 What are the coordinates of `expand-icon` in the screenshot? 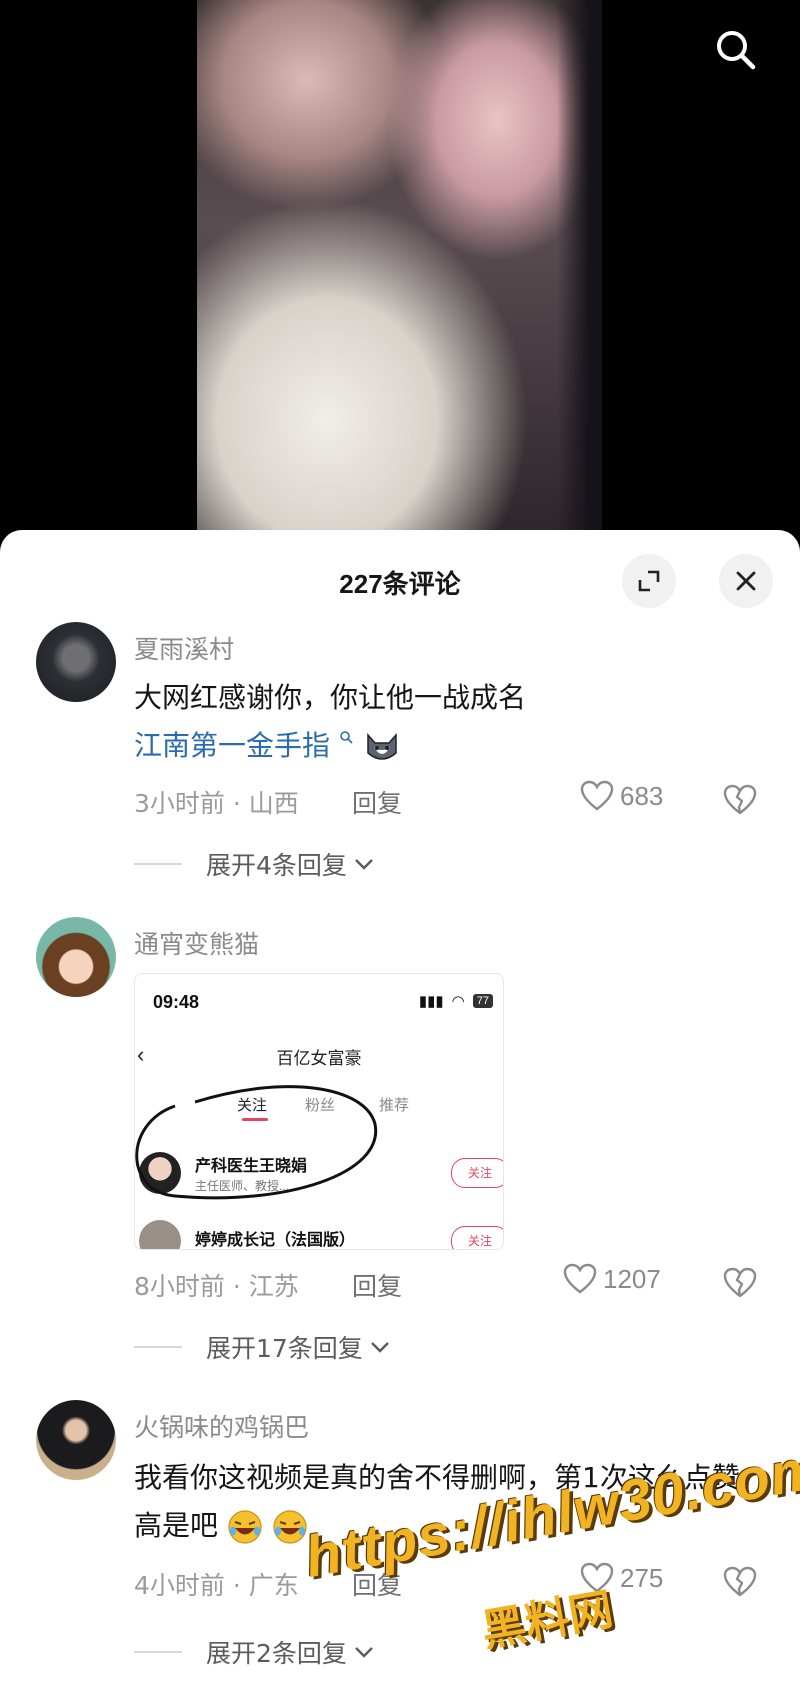 It's located at (649, 581).